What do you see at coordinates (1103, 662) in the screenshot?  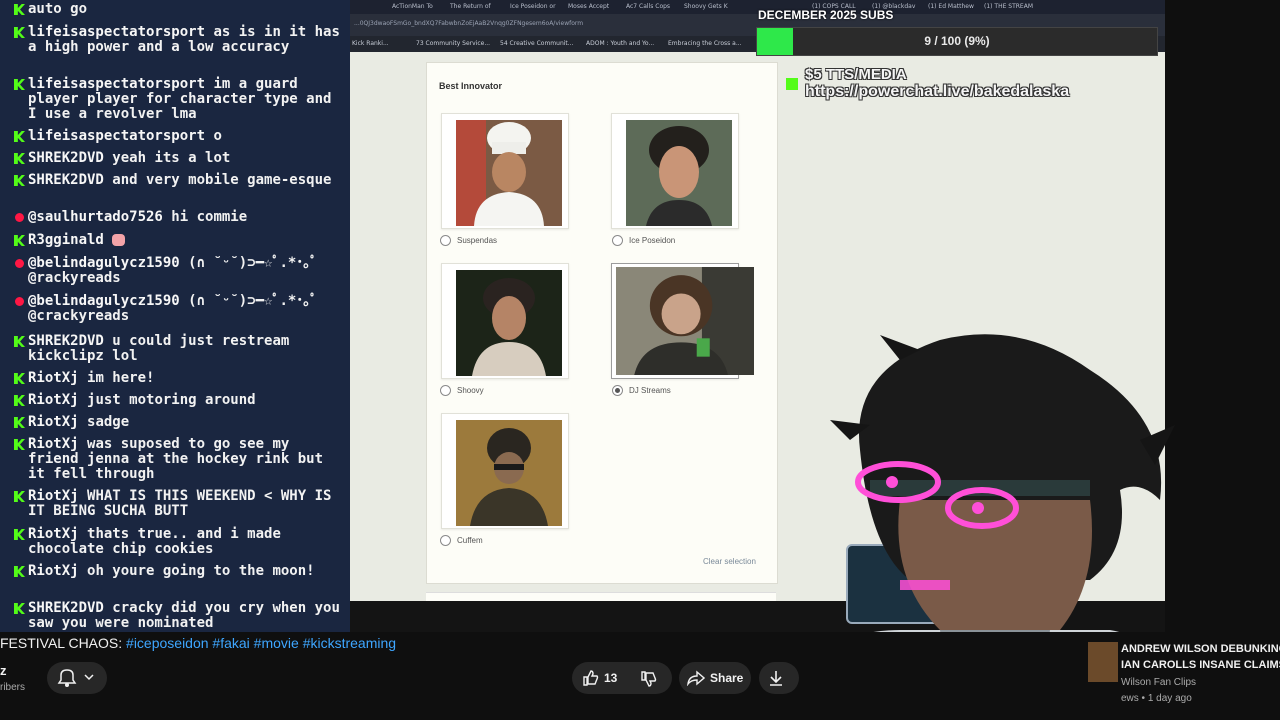 I see `recommended-thumbnail` at bounding box center [1103, 662].